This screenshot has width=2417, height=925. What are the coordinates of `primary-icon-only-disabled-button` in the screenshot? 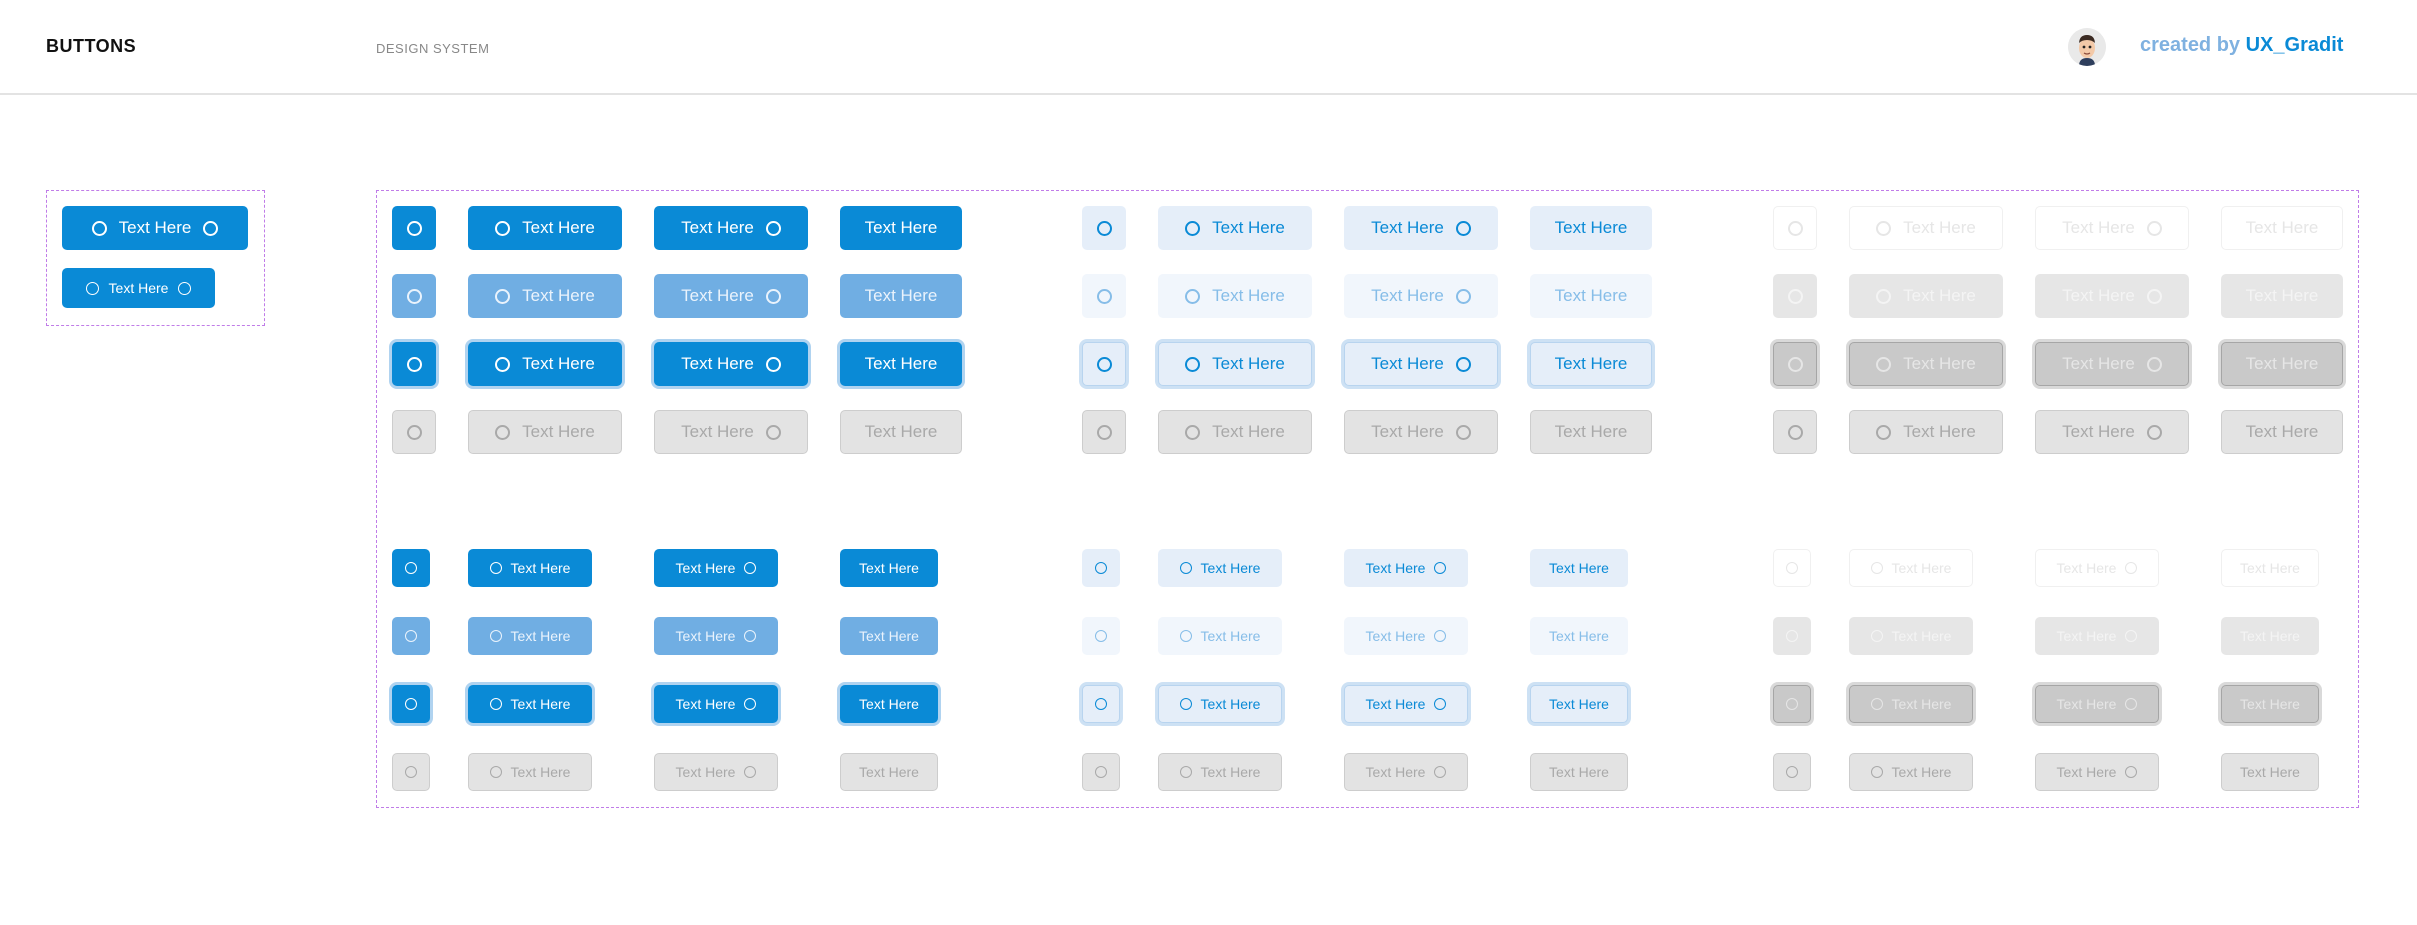 It's located at (414, 432).